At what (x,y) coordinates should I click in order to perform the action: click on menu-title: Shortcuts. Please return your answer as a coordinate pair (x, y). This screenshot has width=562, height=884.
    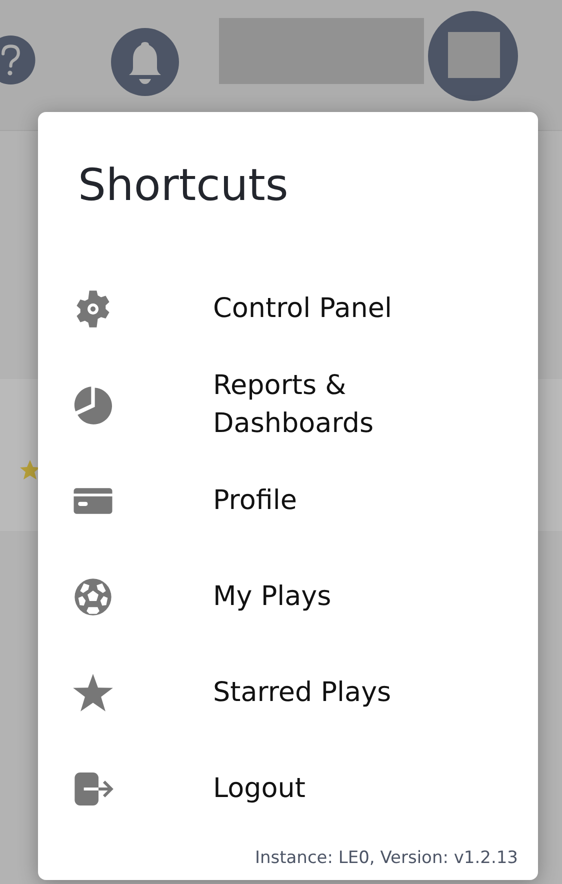
    Looking at the image, I should click on (184, 186).